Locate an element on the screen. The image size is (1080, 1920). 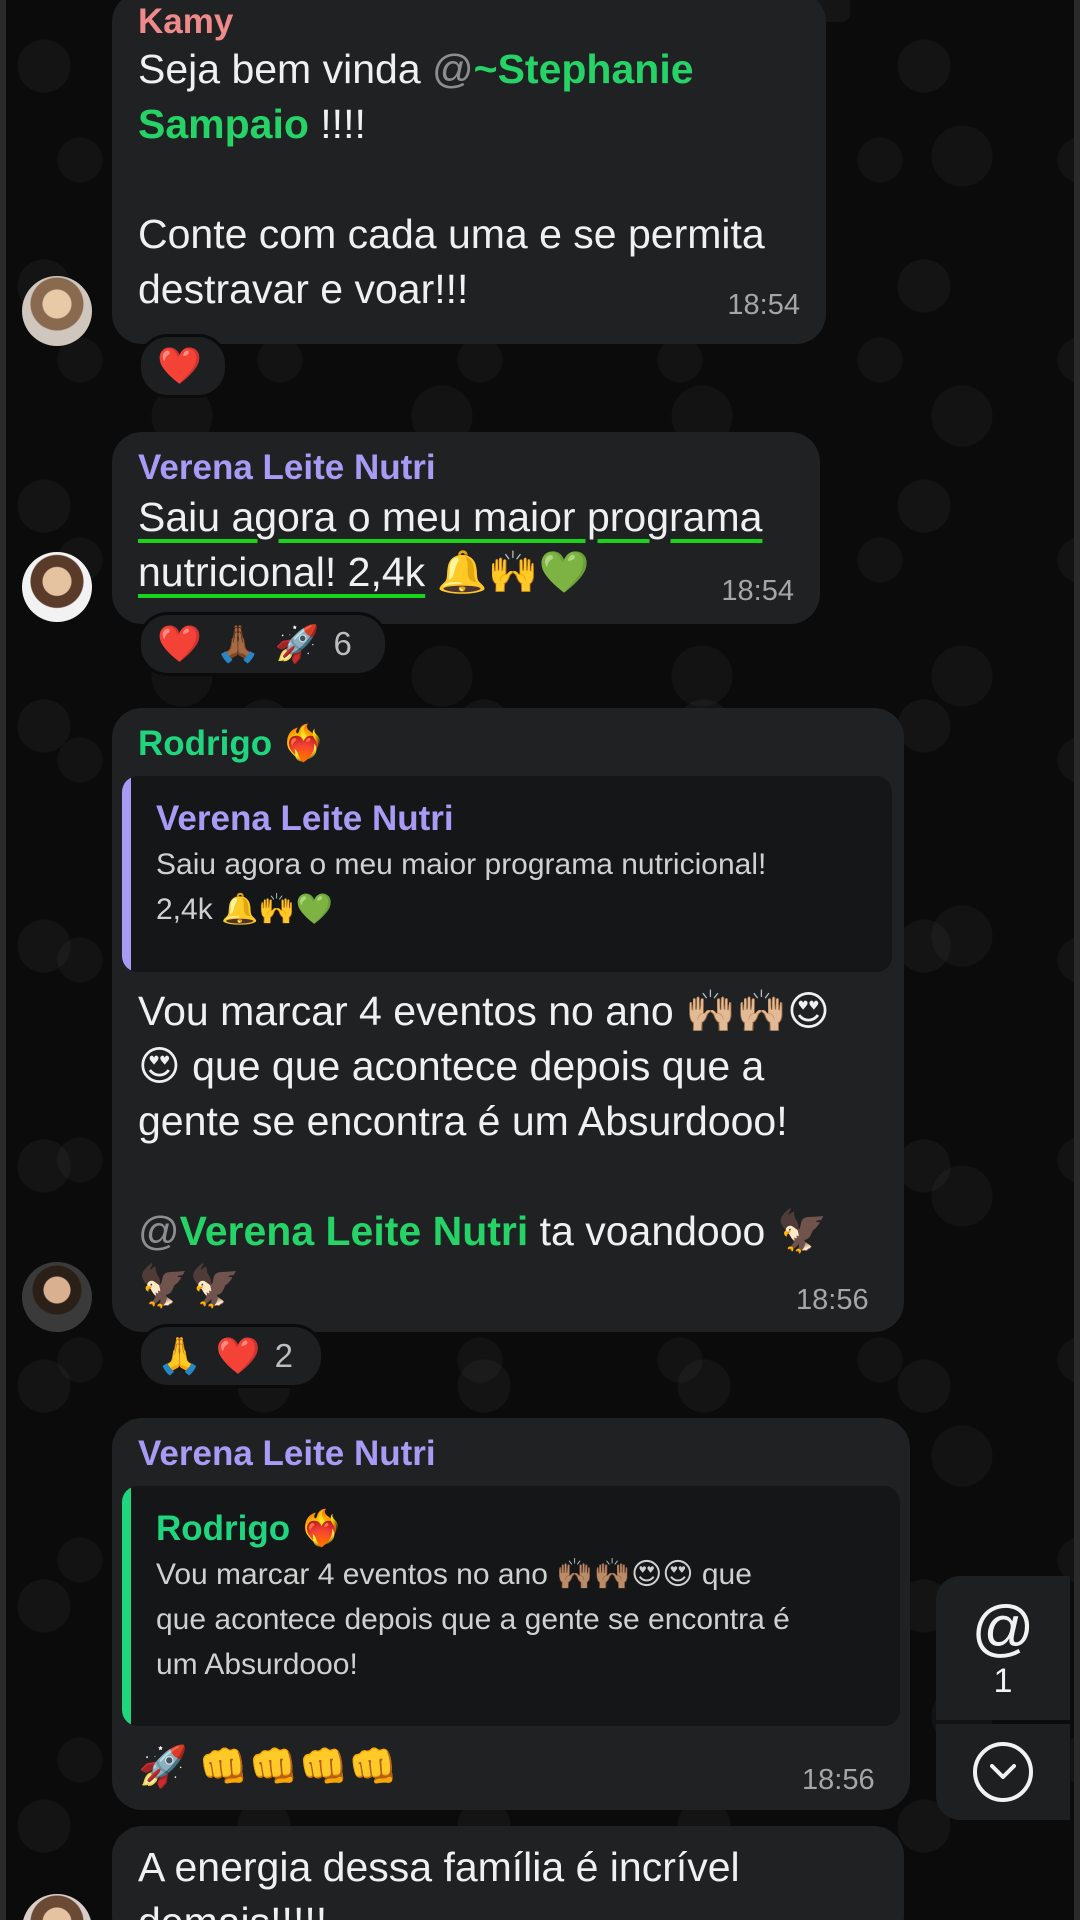
reactions-bar: ❤️ is located at coordinates (183, 366).